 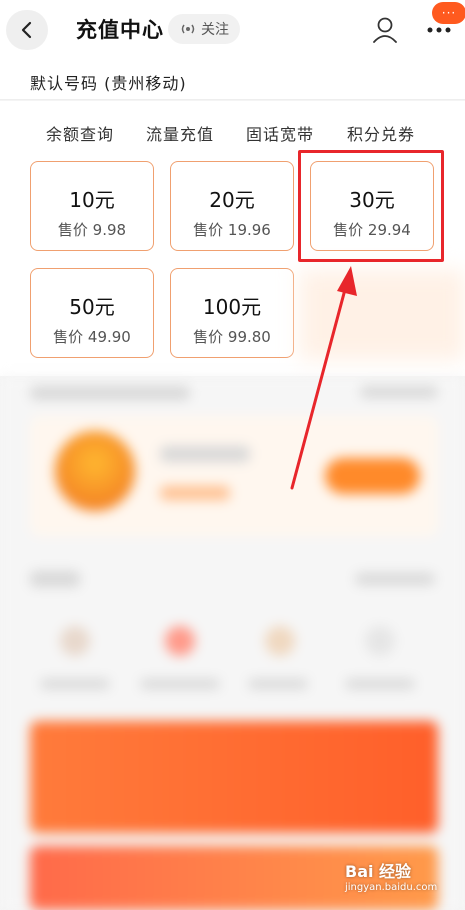 I want to click on recharge-option-50: 50元 售价 49.90, so click(x=92, y=313).